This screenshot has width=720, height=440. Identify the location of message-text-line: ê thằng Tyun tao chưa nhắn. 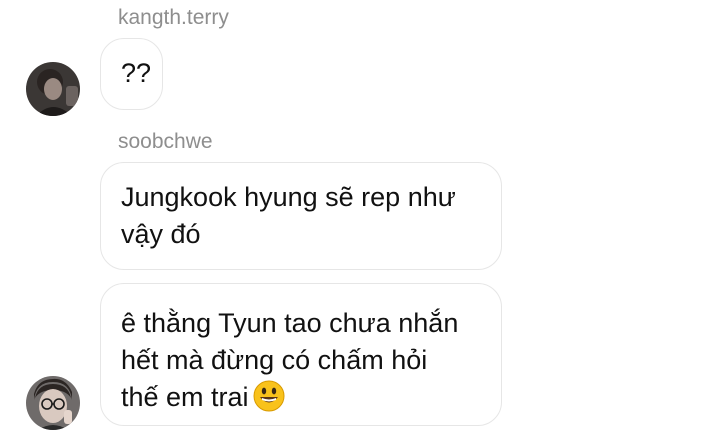
(290, 323).